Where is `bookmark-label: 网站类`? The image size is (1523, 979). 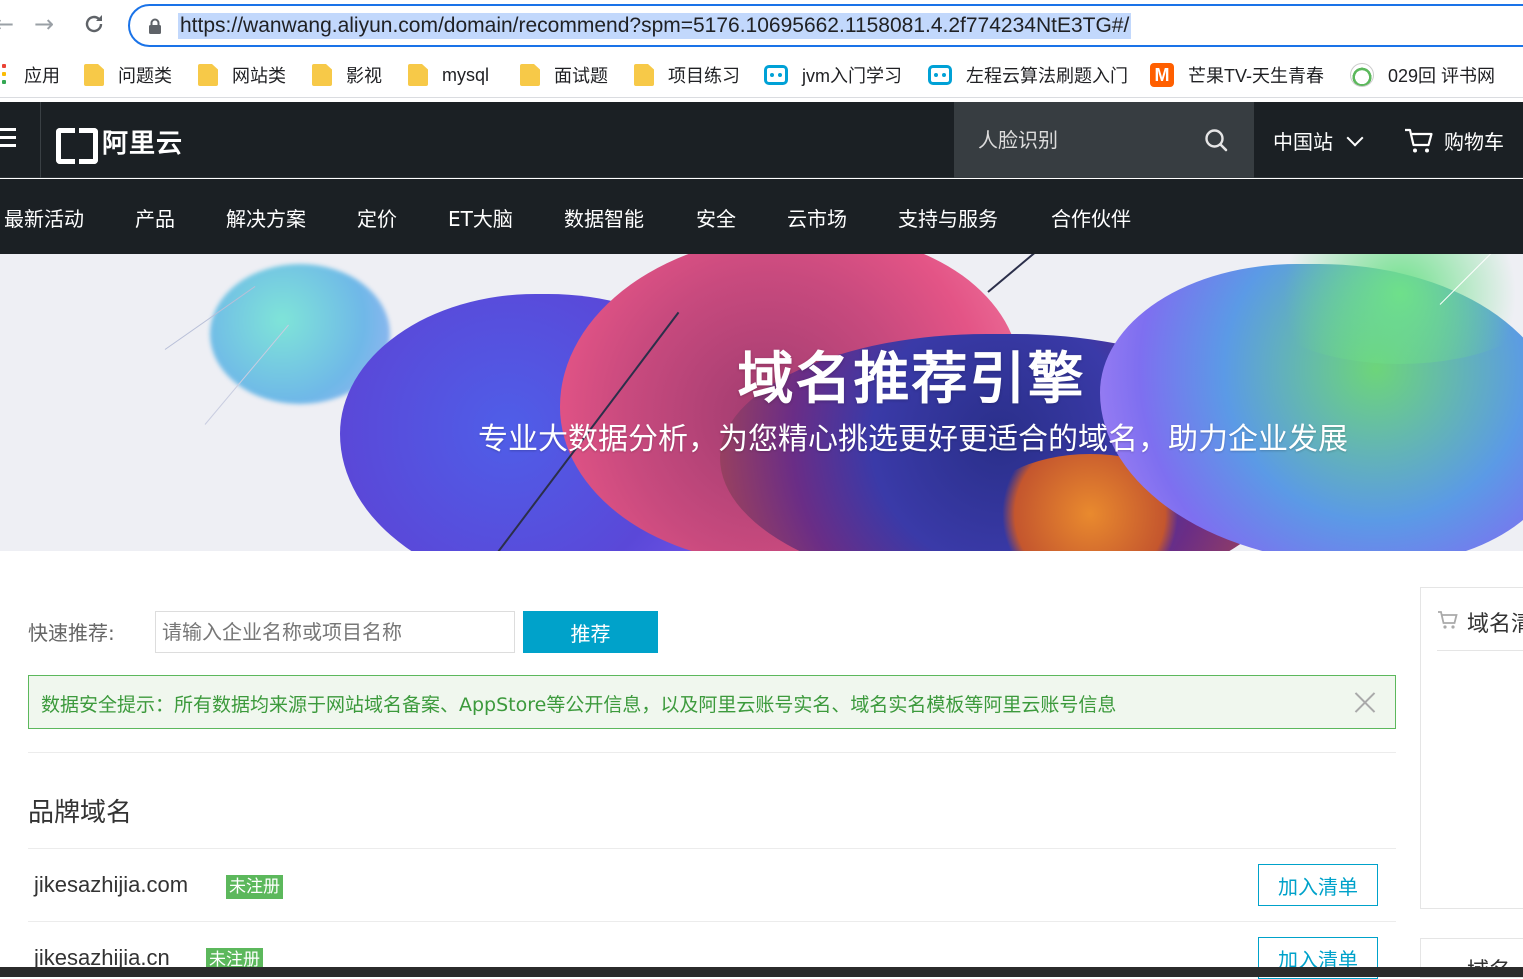
bookmark-label: 网站类 is located at coordinates (259, 76).